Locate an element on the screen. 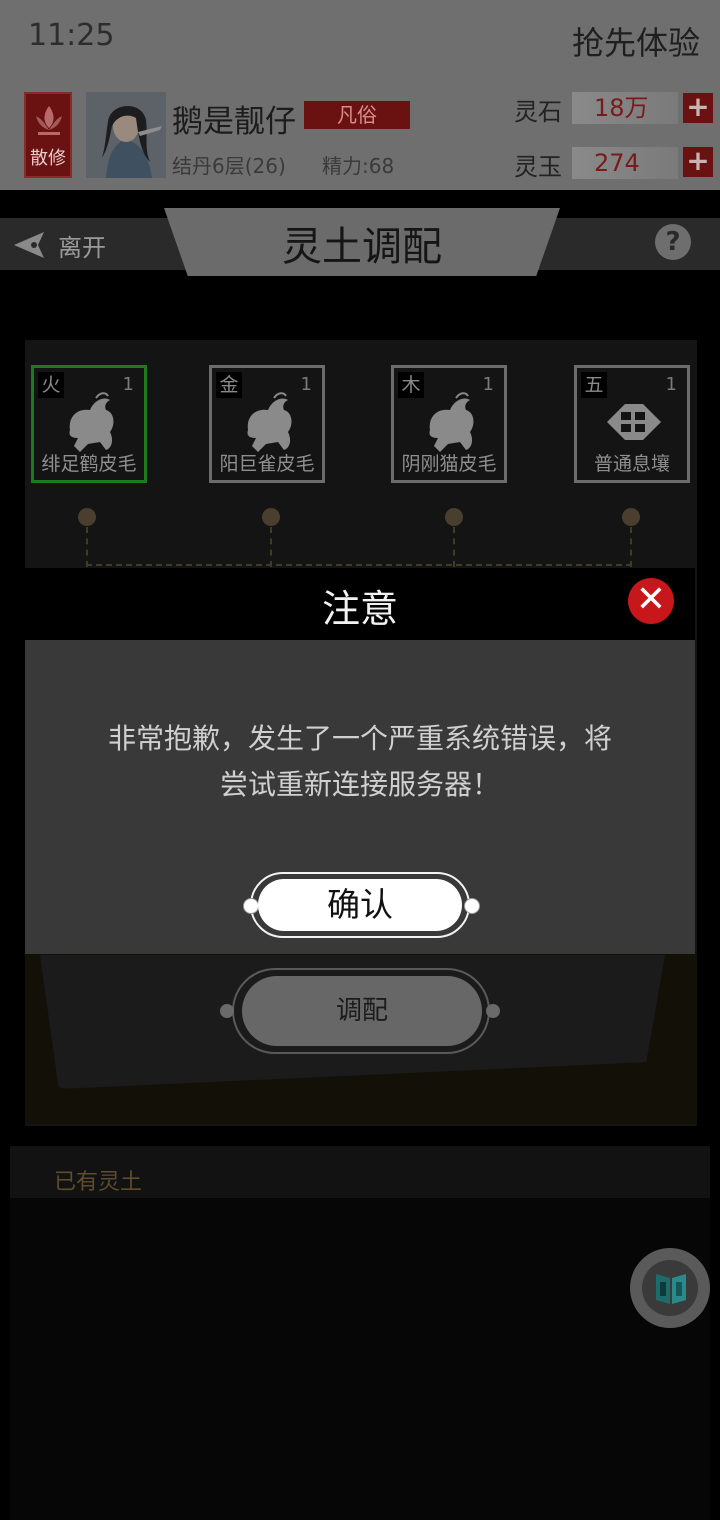 The image size is (720, 1520). slot-name: 绯足鹤皮毛 is located at coordinates (89, 464).